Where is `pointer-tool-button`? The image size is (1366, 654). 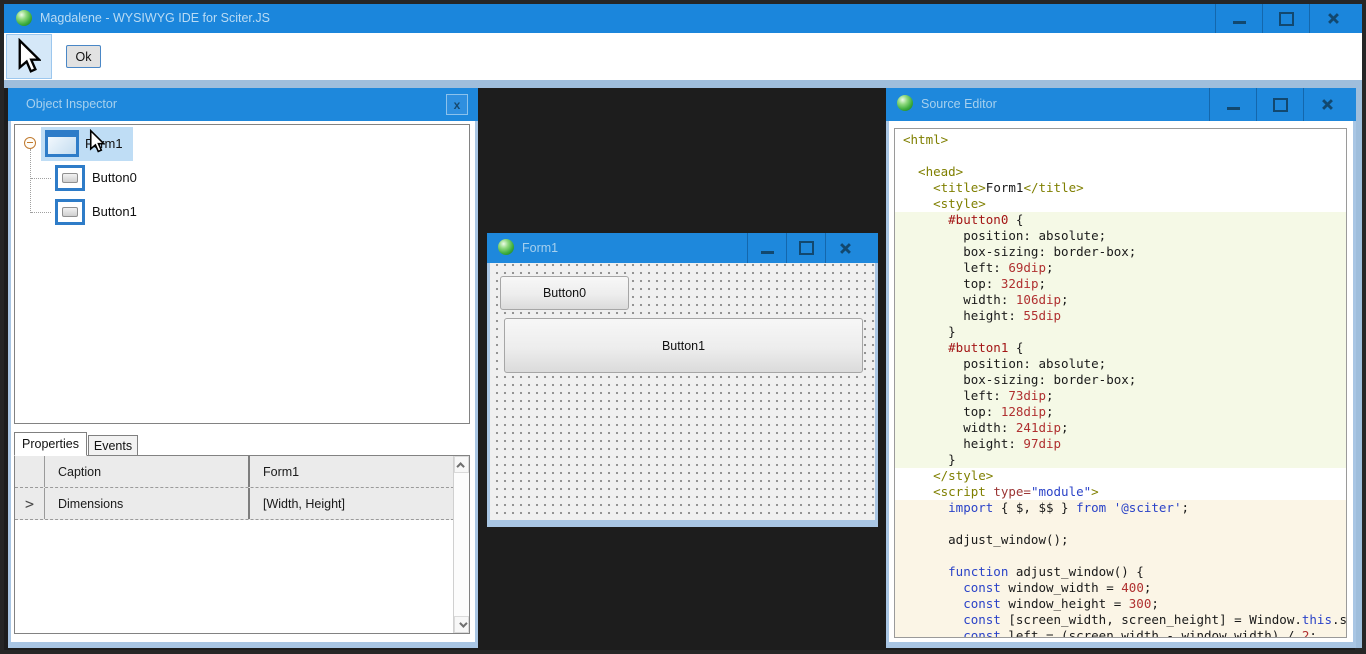
pointer-tool-button is located at coordinates (29, 56).